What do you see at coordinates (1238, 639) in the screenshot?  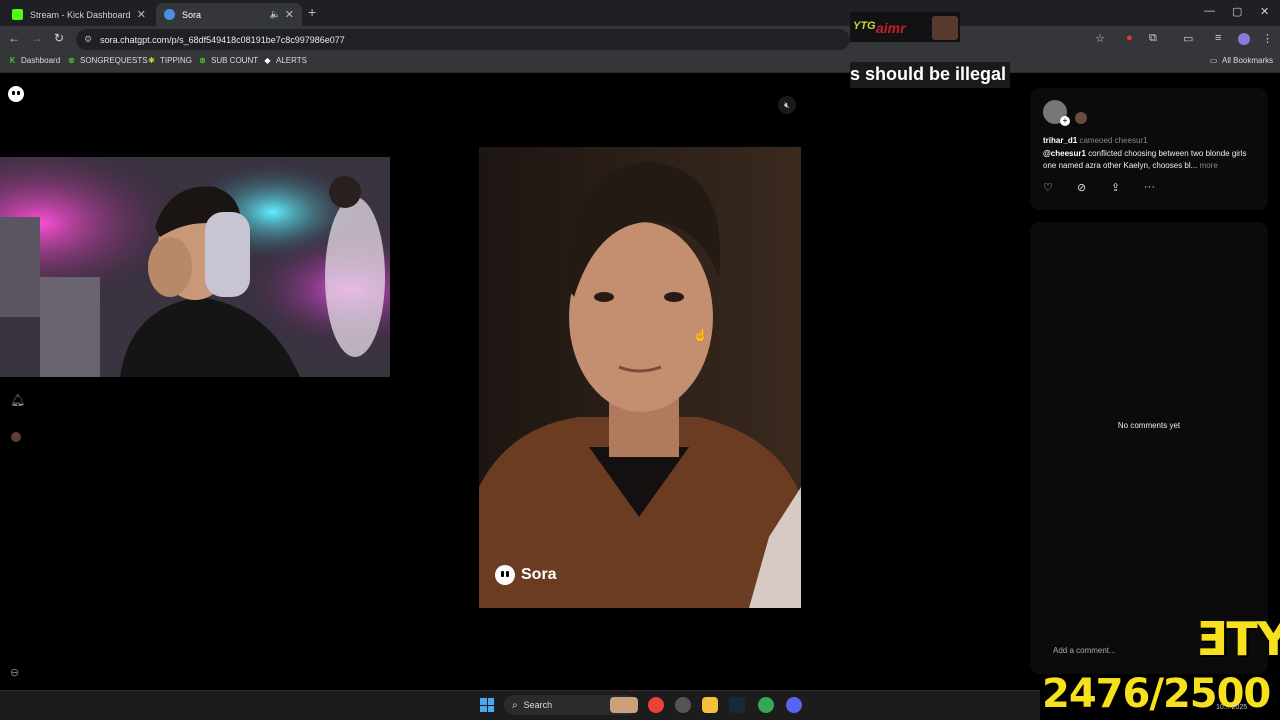 I see `stream-goal-title: ƎTY` at bounding box center [1238, 639].